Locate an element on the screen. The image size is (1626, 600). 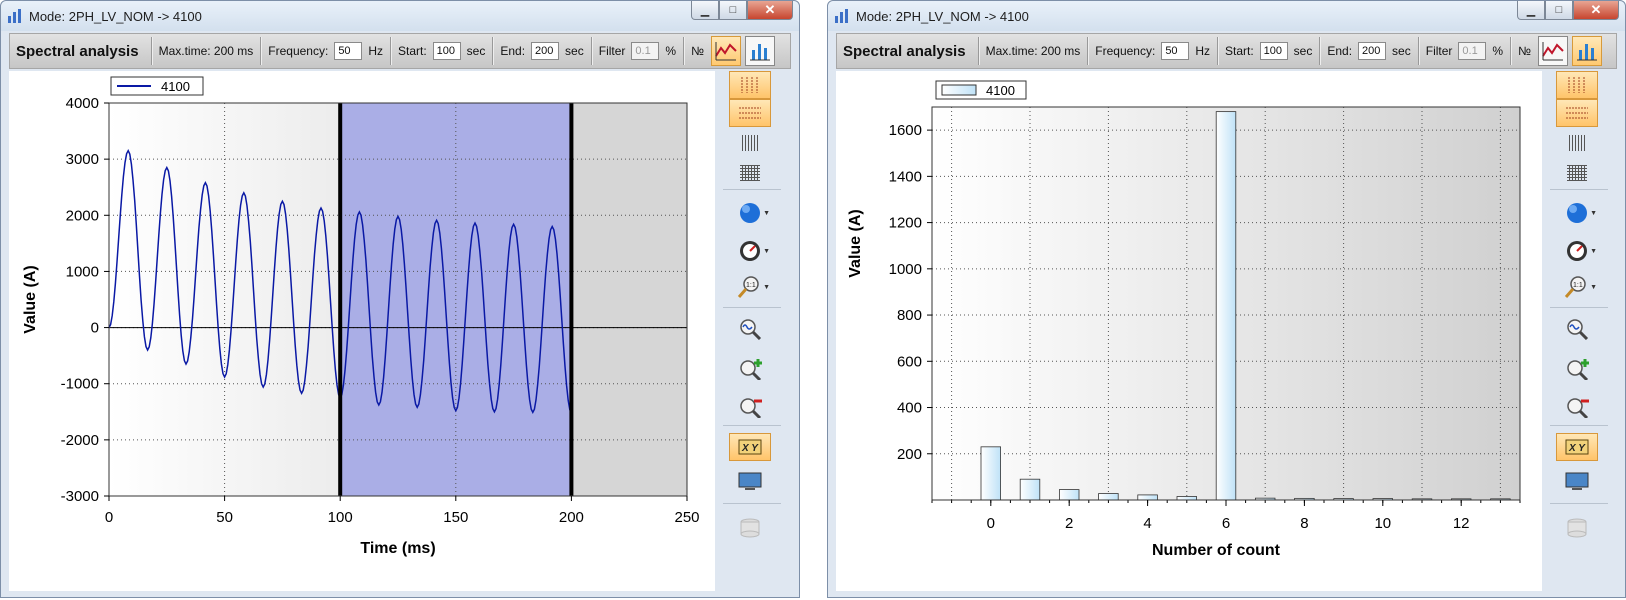
fine-vertical-grid-icon is located at coordinates (750, 143).